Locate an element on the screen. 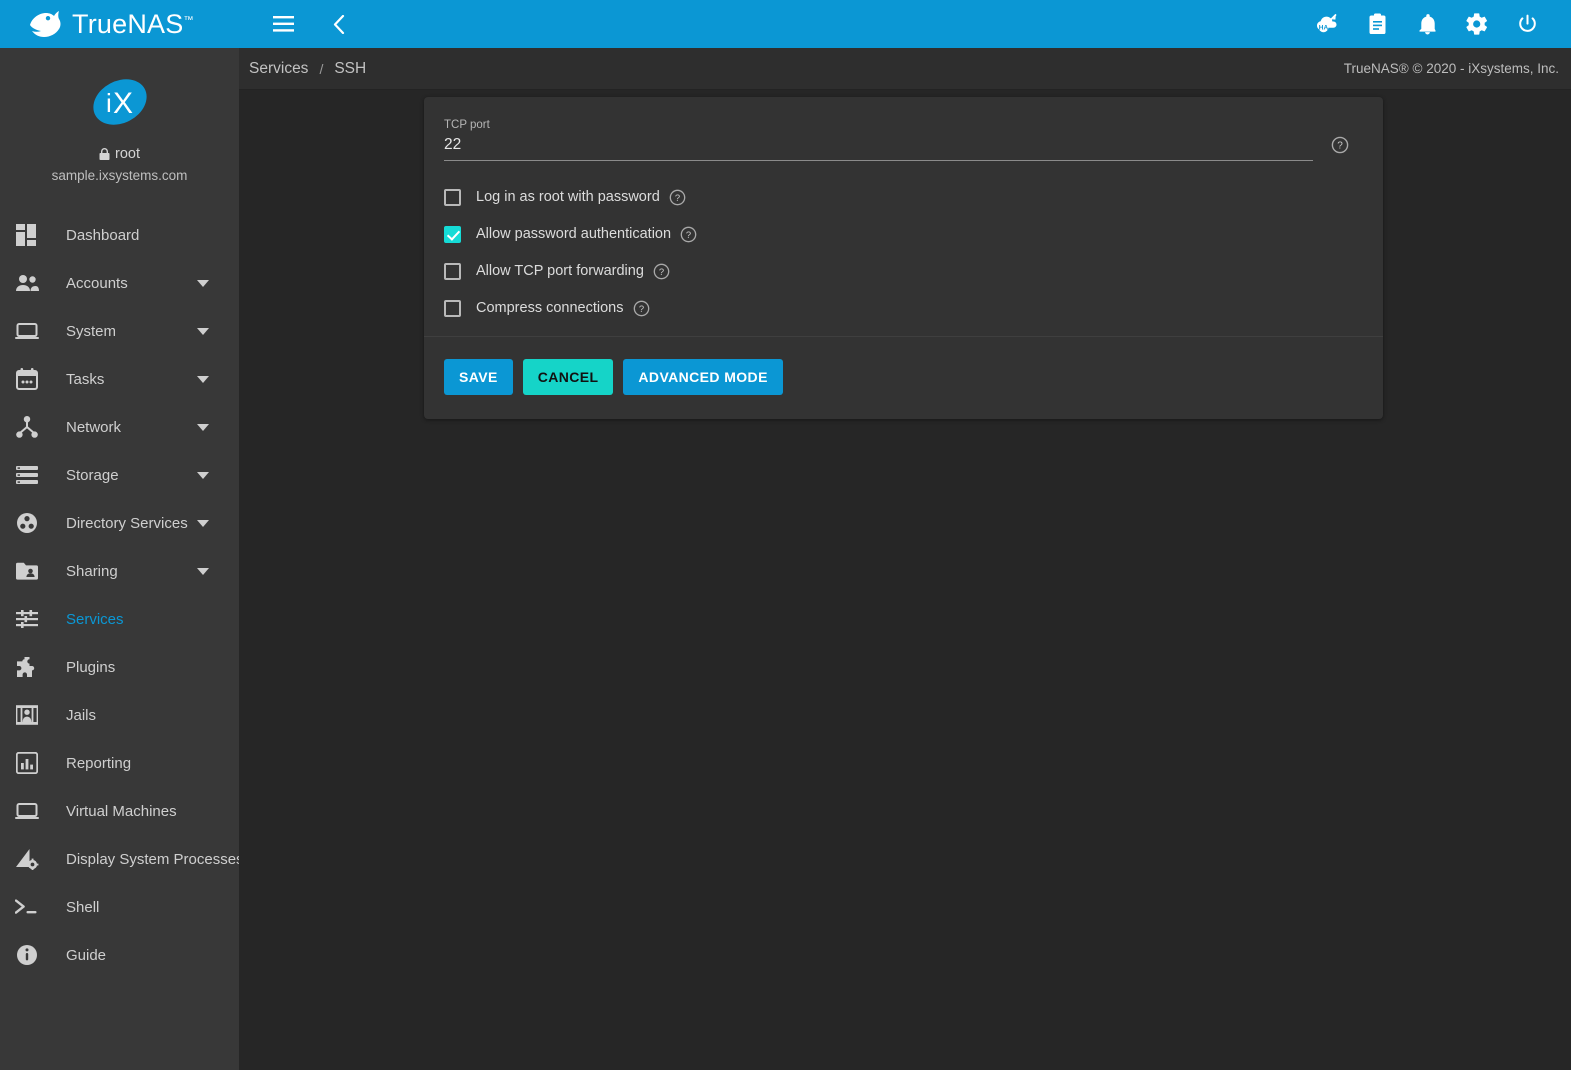 This screenshot has height=1070, width=1571. brand-header: TrueNAS™ is located at coordinates (119, 24).